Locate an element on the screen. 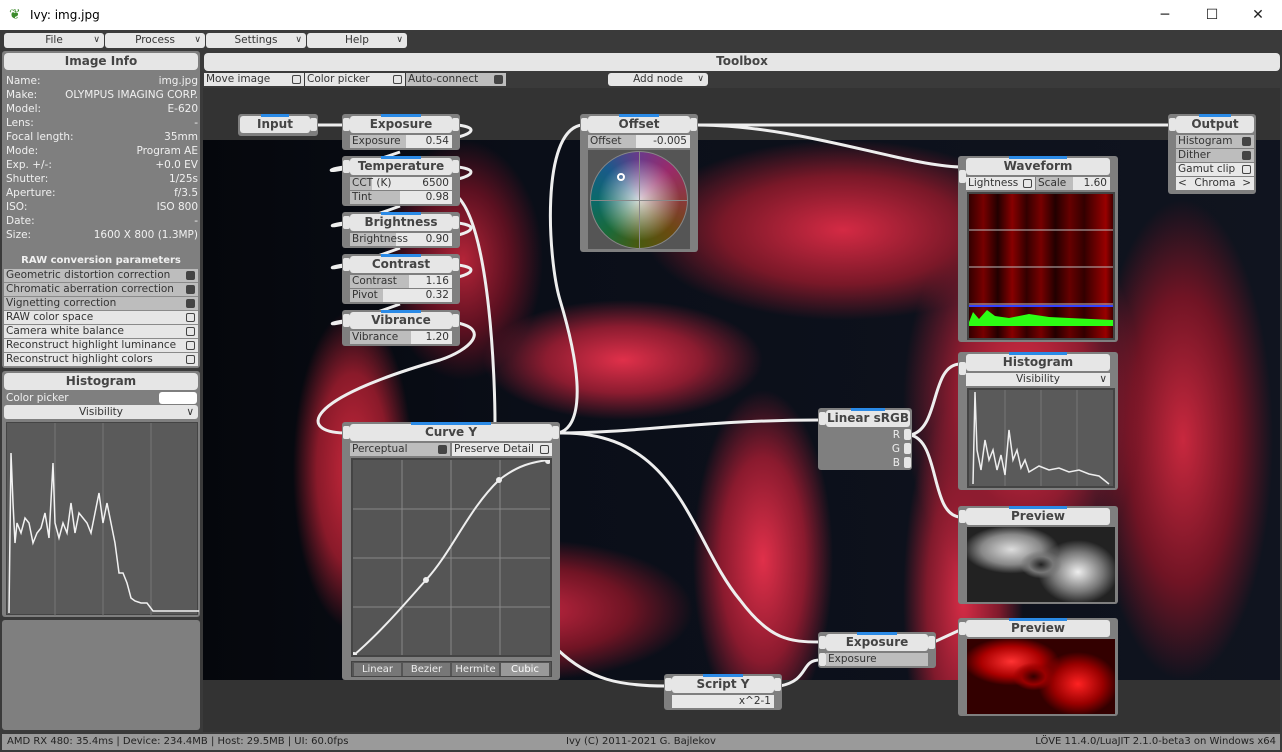 The width and height of the screenshot is (1282, 752). node-script-y: Script Y x^2-1 is located at coordinates (723, 692).